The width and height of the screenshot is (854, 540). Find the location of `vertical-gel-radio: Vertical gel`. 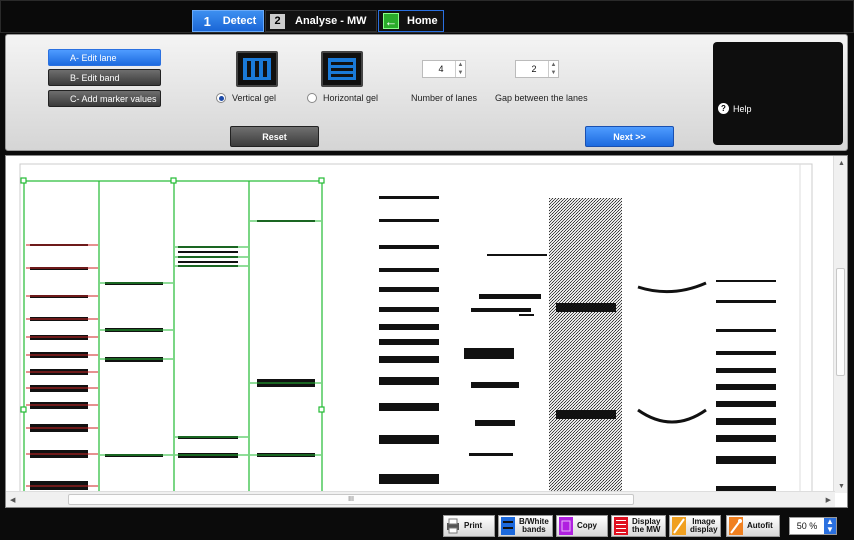

vertical-gel-radio: Vertical gel is located at coordinates (246, 98).